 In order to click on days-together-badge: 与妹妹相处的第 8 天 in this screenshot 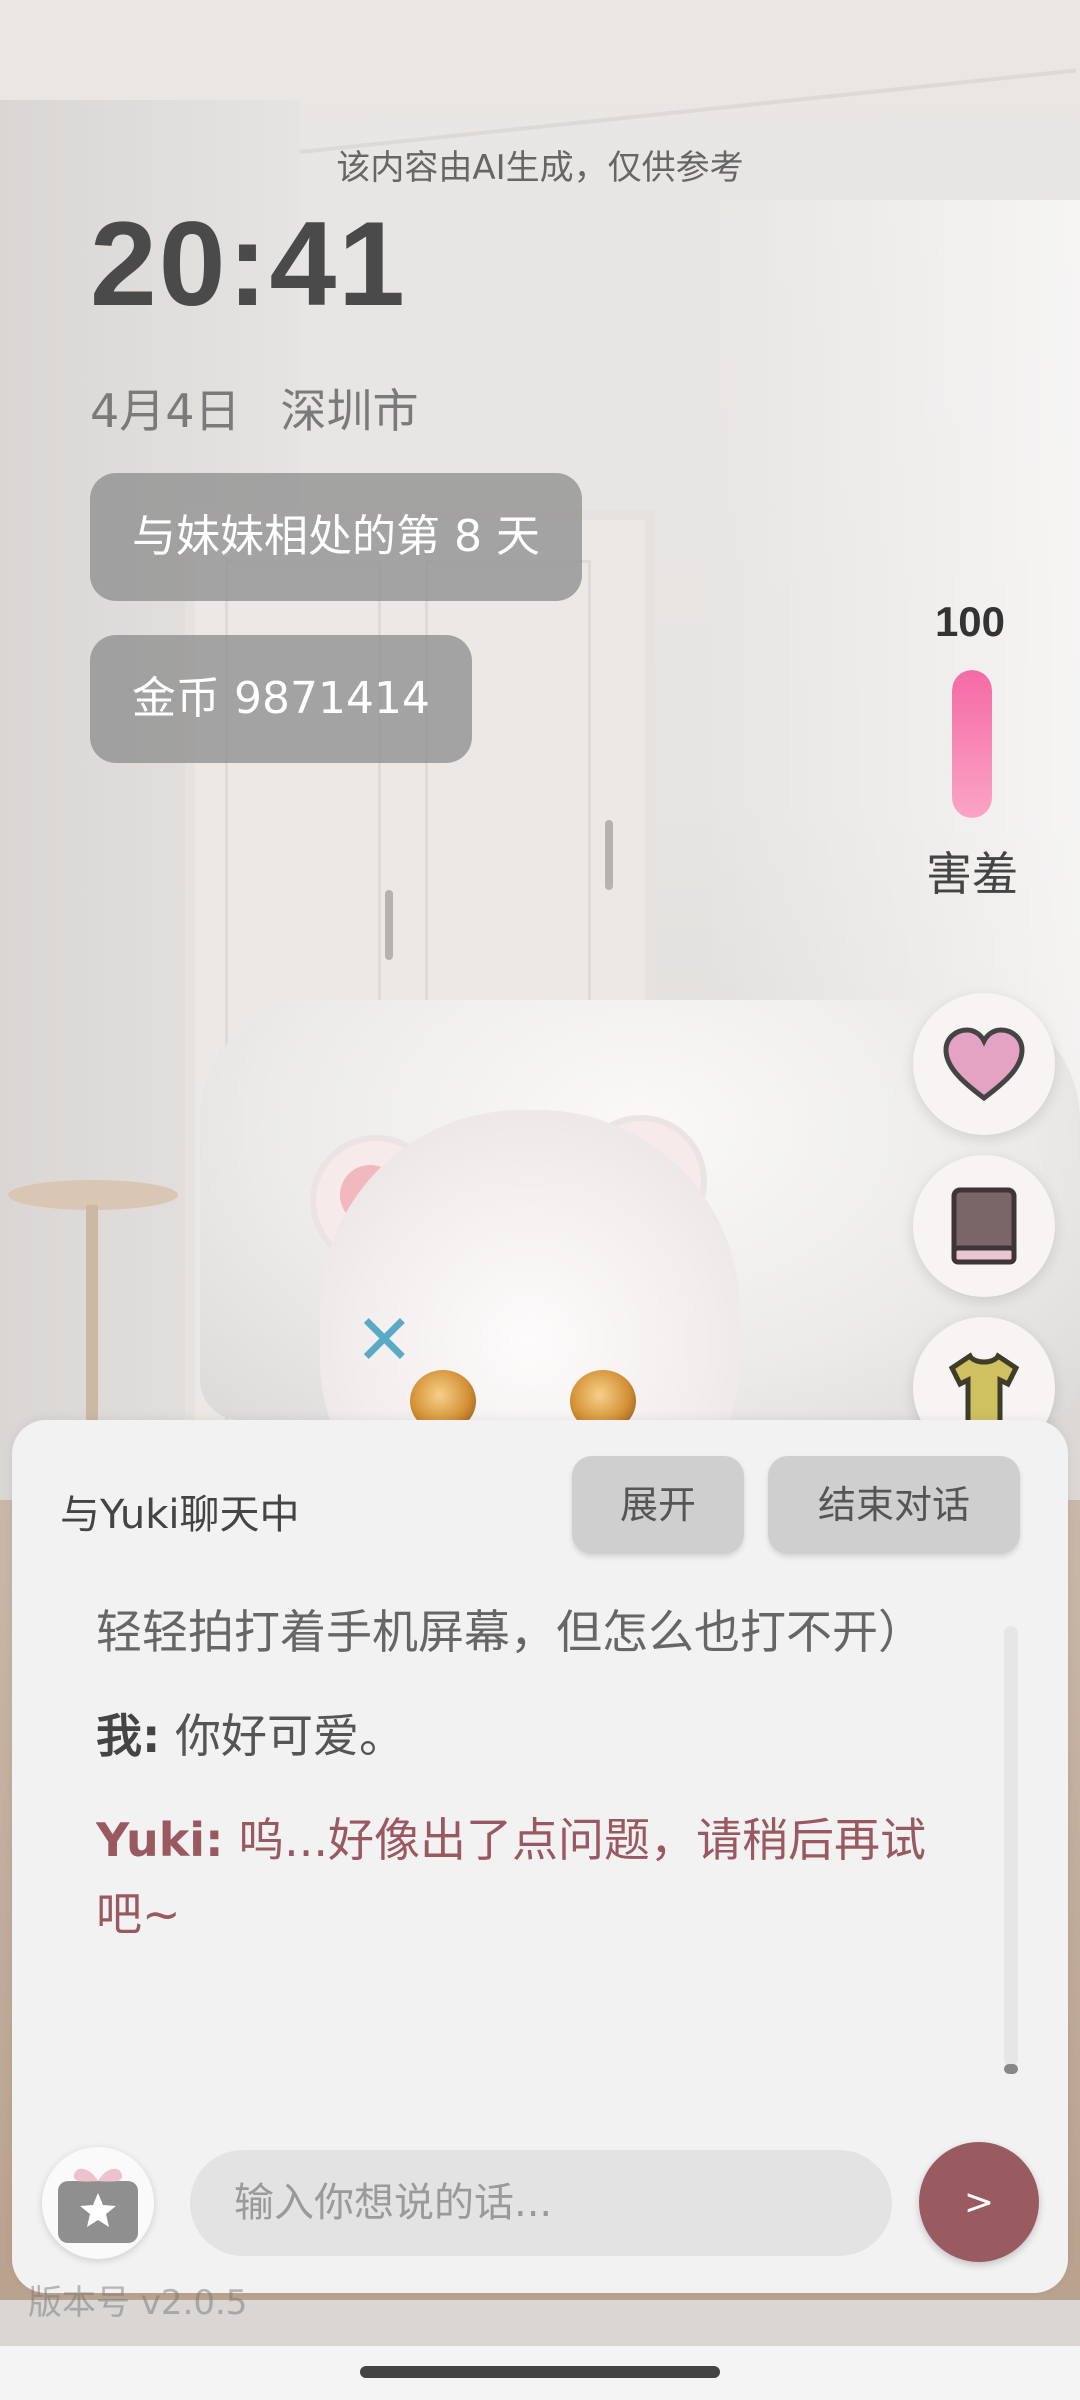, I will do `click(336, 537)`.